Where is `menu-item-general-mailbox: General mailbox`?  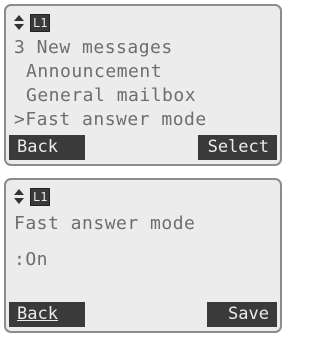 menu-item-general-mailbox: General mailbox is located at coordinates (111, 95).